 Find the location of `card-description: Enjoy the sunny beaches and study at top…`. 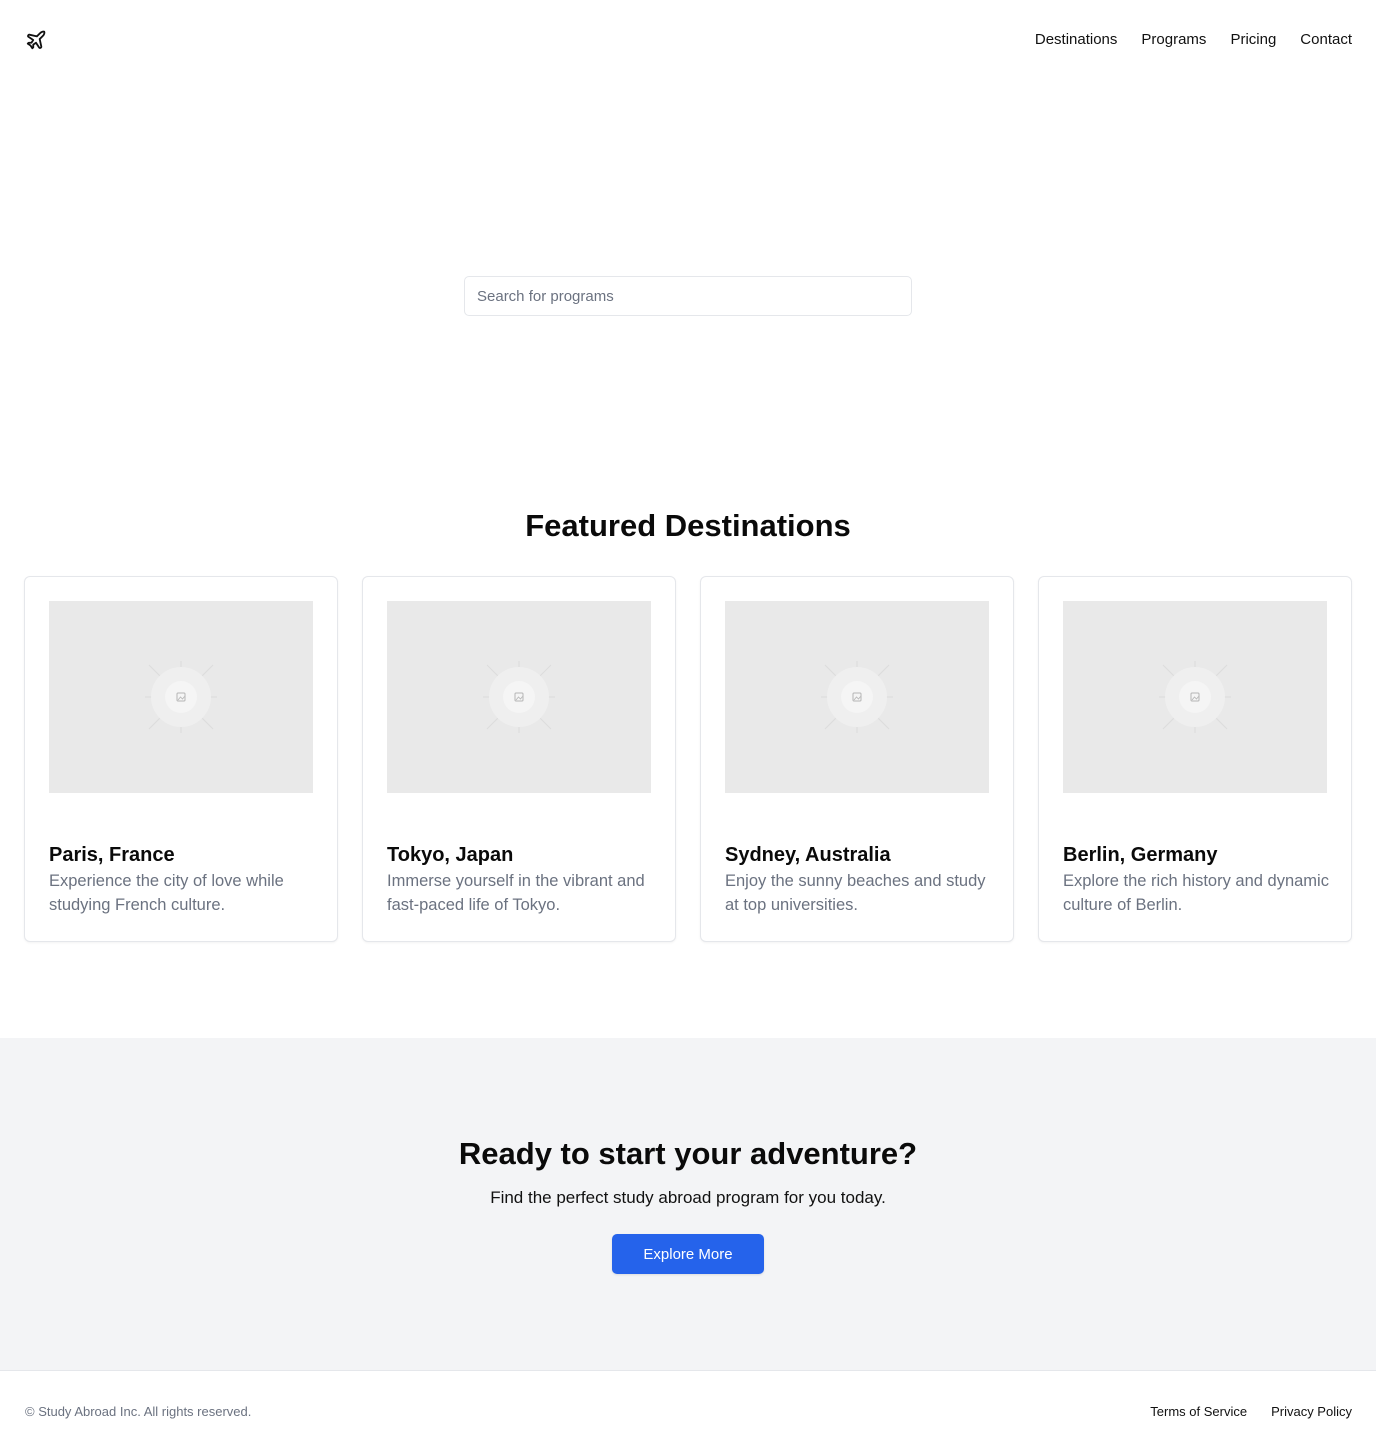

card-description: Enjoy the sunny beaches and study at top… is located at coordinates (855, 893).